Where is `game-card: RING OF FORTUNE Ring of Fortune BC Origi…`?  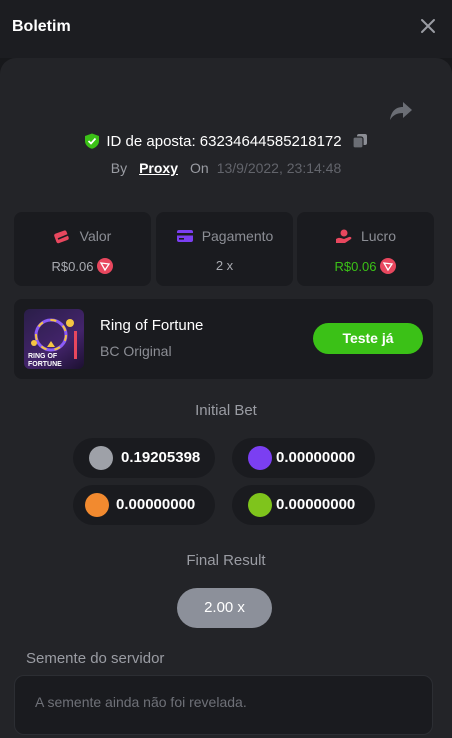
game-card: RING OF FORTUNE Ring of Fortune BC Origi… is located at coordinates (223, 339).